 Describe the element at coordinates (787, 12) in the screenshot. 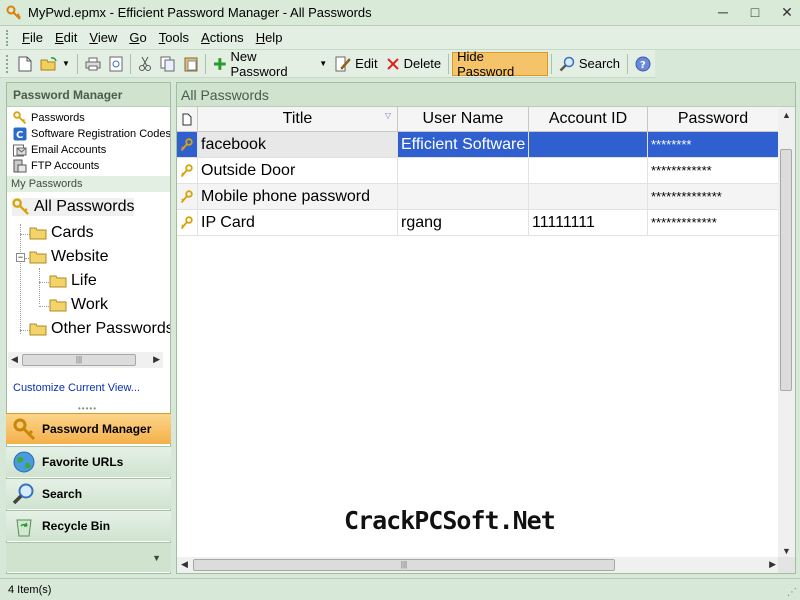

I see `close-button: ✕` at that location.